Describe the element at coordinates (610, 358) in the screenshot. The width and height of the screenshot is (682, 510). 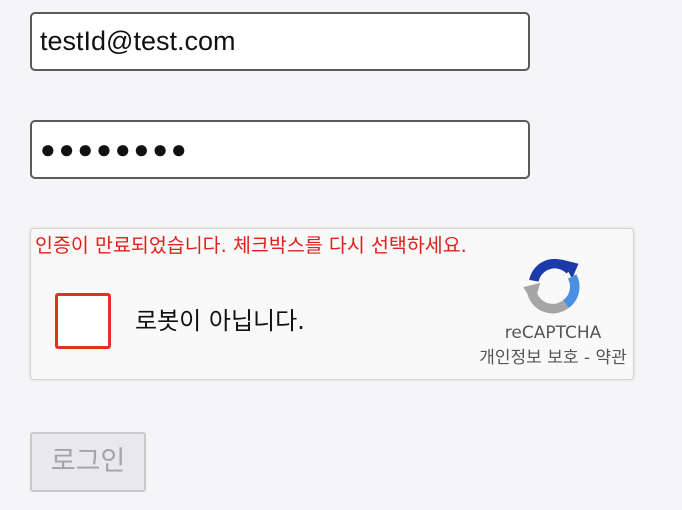
I see `terms-link: 약관` at that location.